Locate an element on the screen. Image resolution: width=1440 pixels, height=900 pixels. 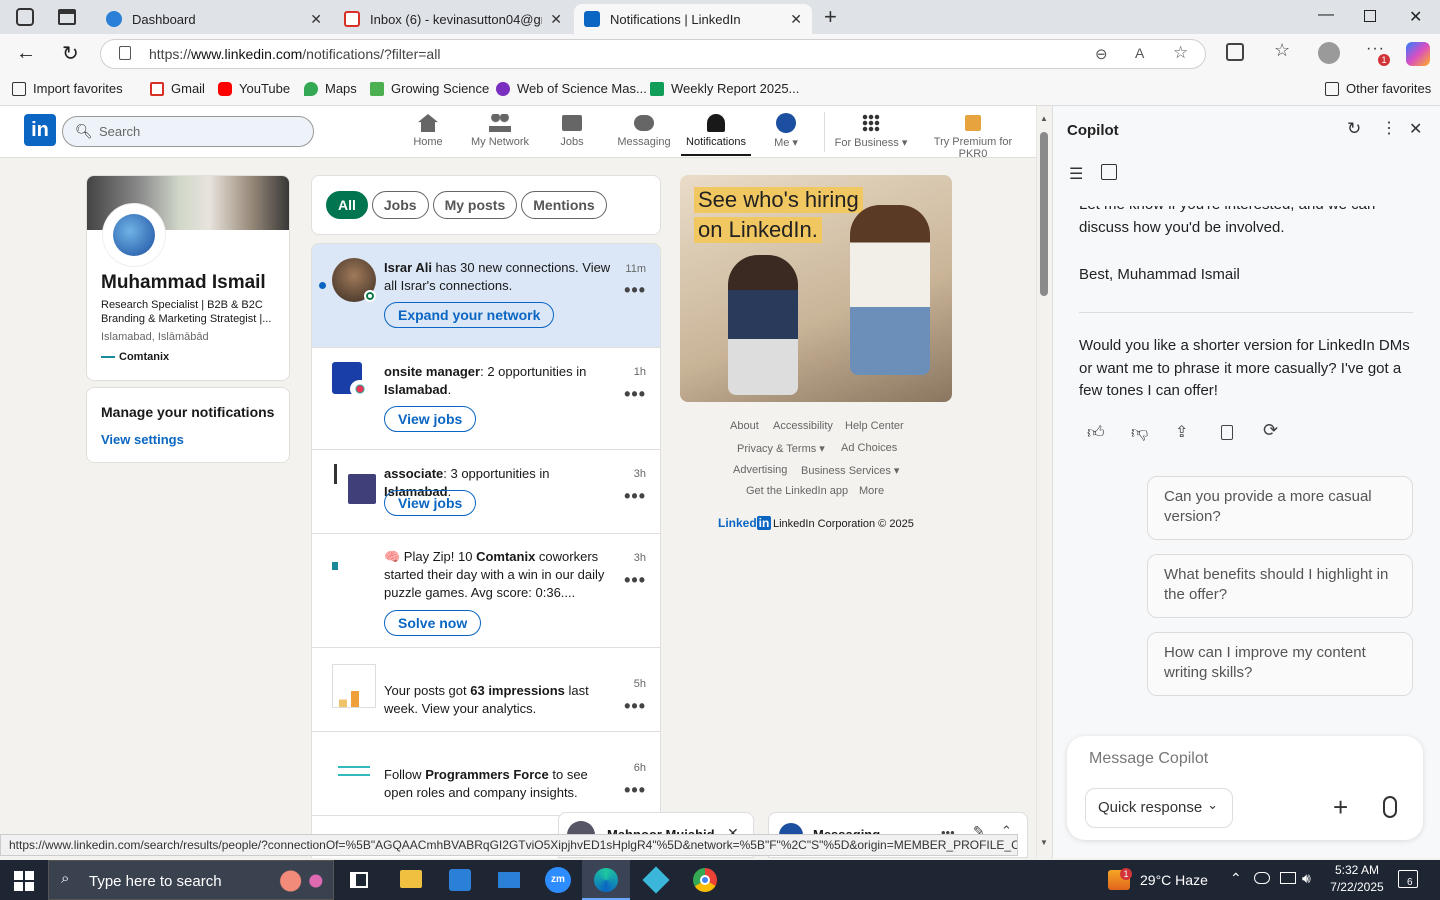
nav-for-business: For Business ▾ is located at coordinates (871, 130).